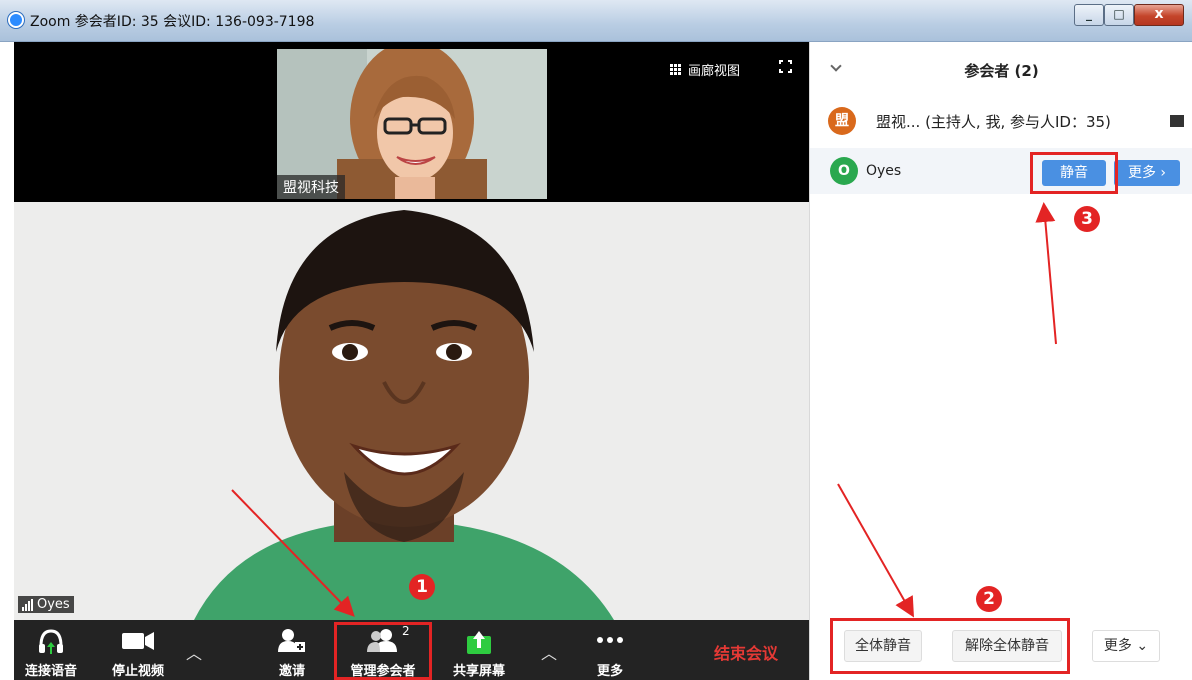 The height and width of the screenshot is (680, 1192). I want to click on invite-button: 邀请, so click(292, 650).